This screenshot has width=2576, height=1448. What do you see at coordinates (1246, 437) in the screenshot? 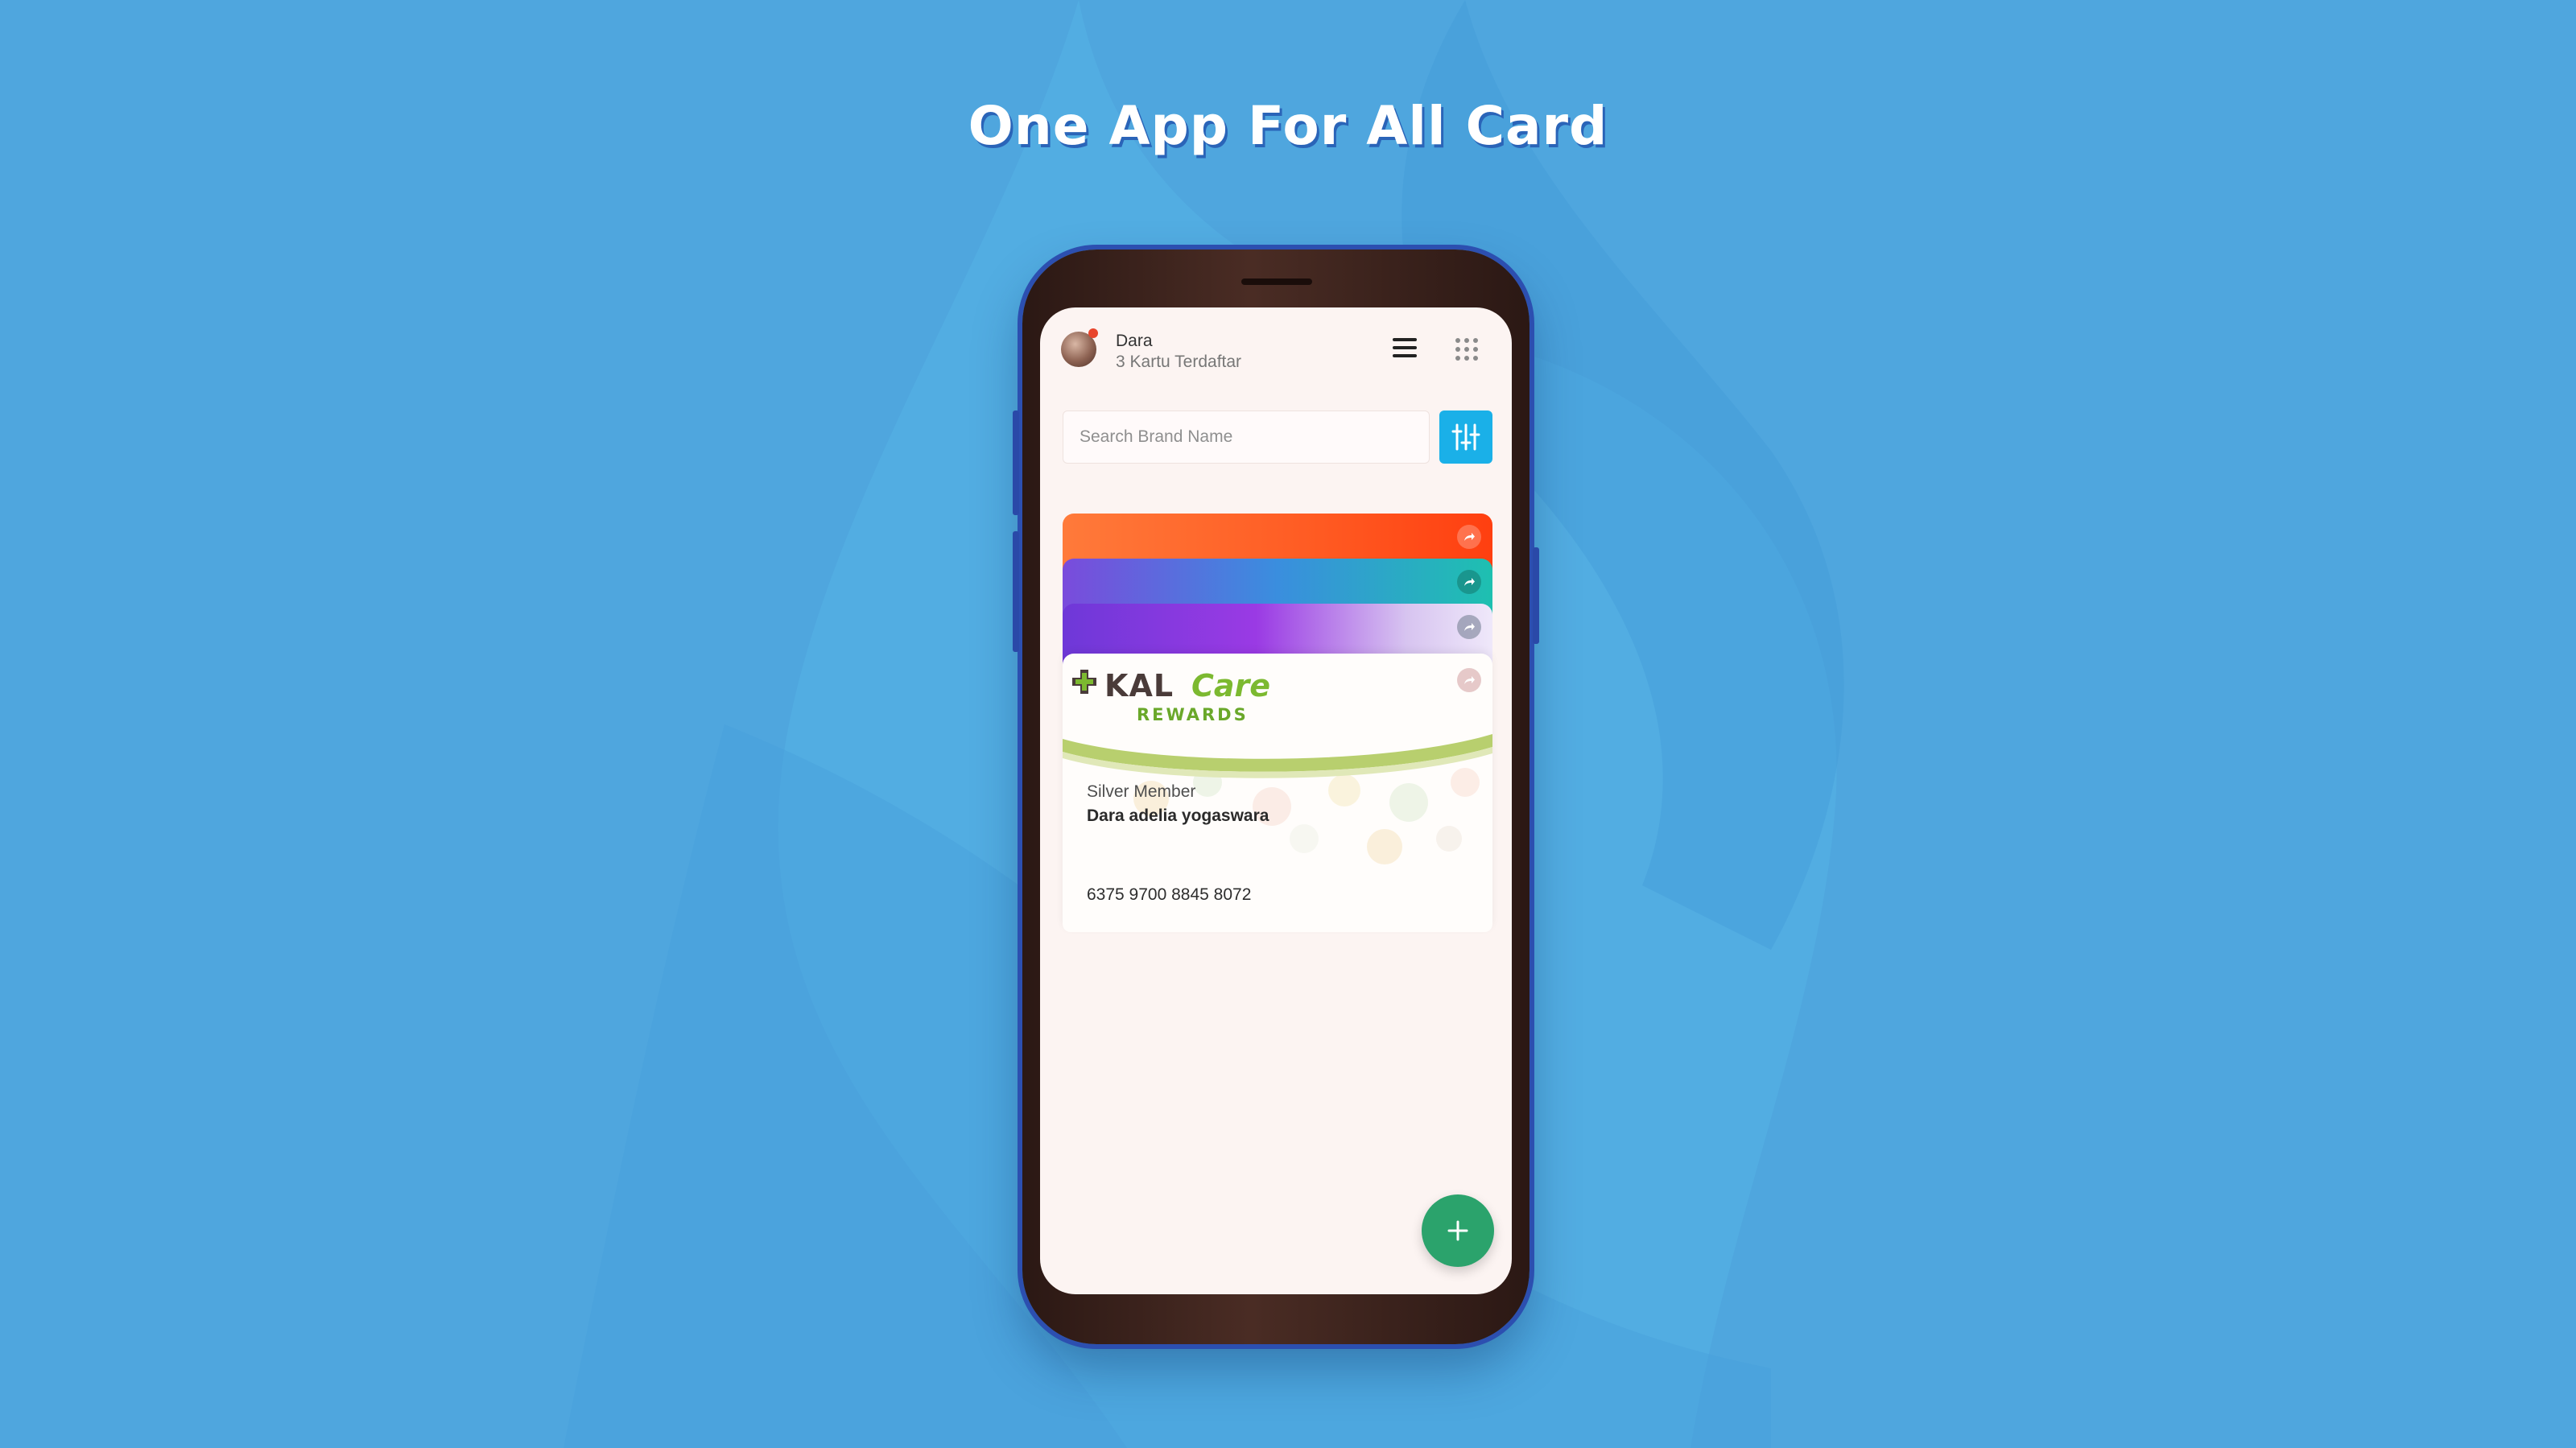
I see `search-input` at bounding box center [1246, 437].